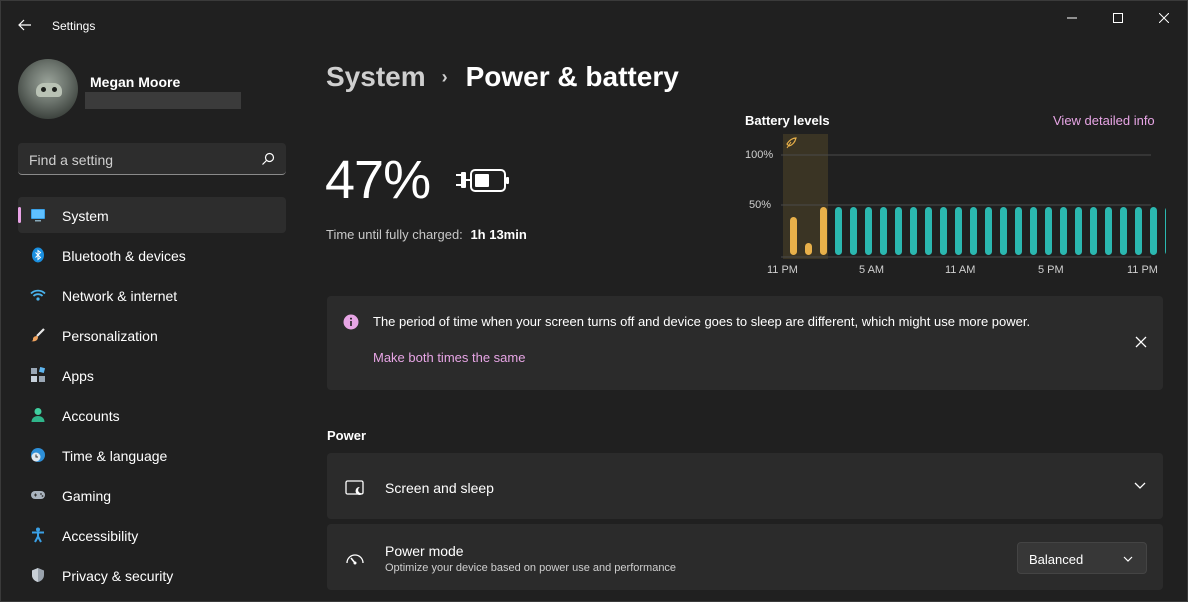  Describe the element at coordinates (268, 159) in the screenshot. I see `search-icon` at that location.